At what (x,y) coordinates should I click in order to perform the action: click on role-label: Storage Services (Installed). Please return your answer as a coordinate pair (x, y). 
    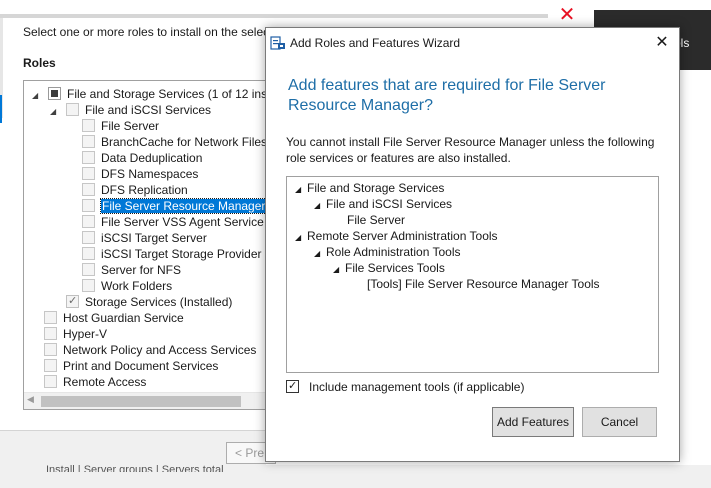
    Looking at the image, I should click on (159, 302).